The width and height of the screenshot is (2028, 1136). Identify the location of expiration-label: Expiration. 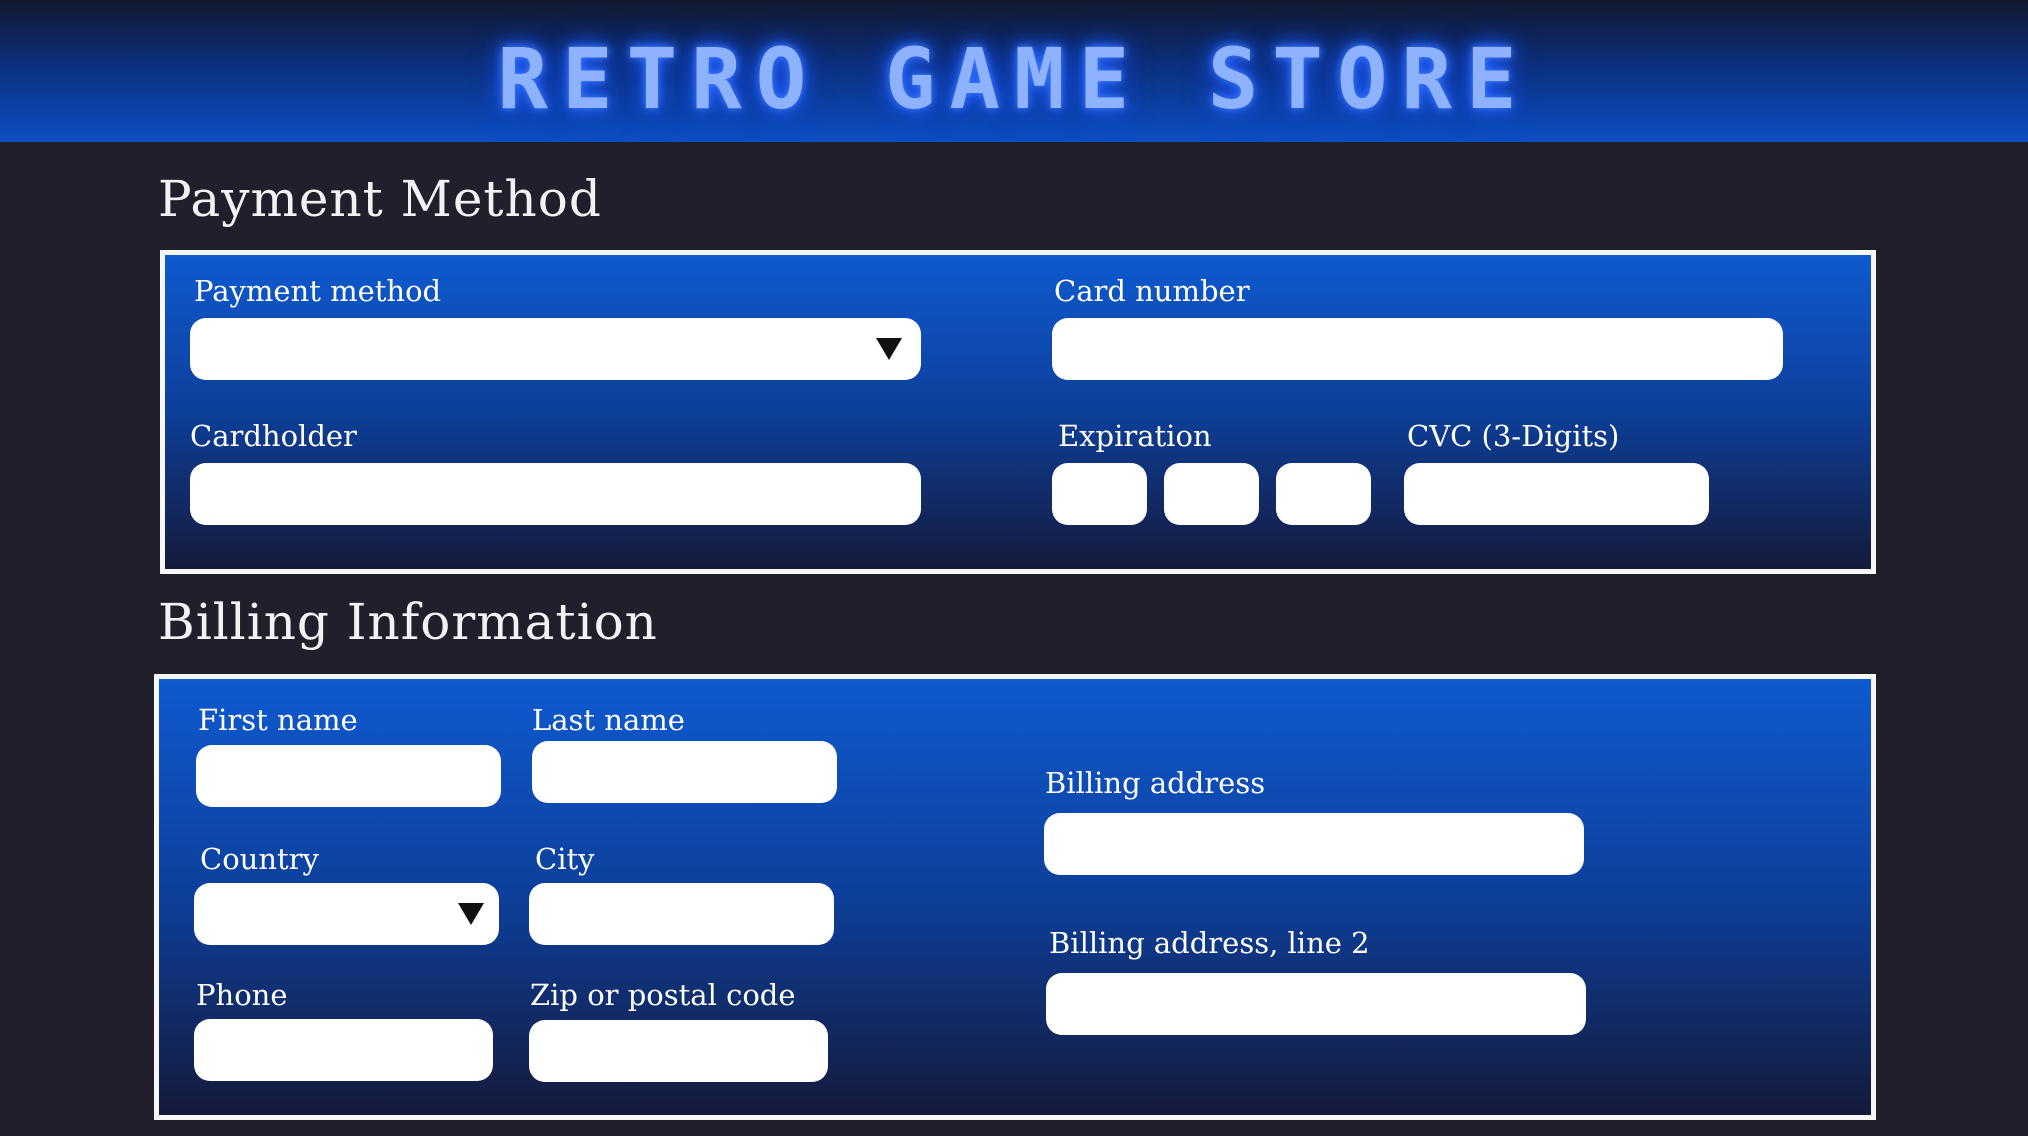
(1135, 436).